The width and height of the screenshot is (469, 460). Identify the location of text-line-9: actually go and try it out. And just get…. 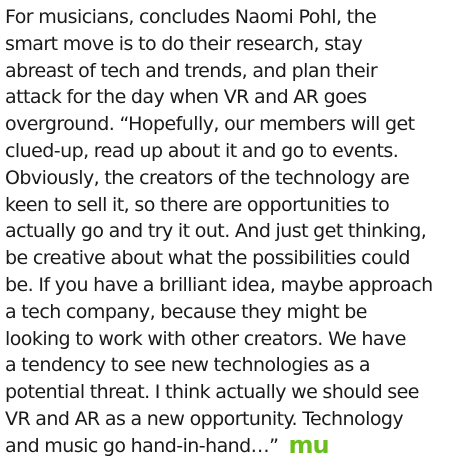
(216, 231).